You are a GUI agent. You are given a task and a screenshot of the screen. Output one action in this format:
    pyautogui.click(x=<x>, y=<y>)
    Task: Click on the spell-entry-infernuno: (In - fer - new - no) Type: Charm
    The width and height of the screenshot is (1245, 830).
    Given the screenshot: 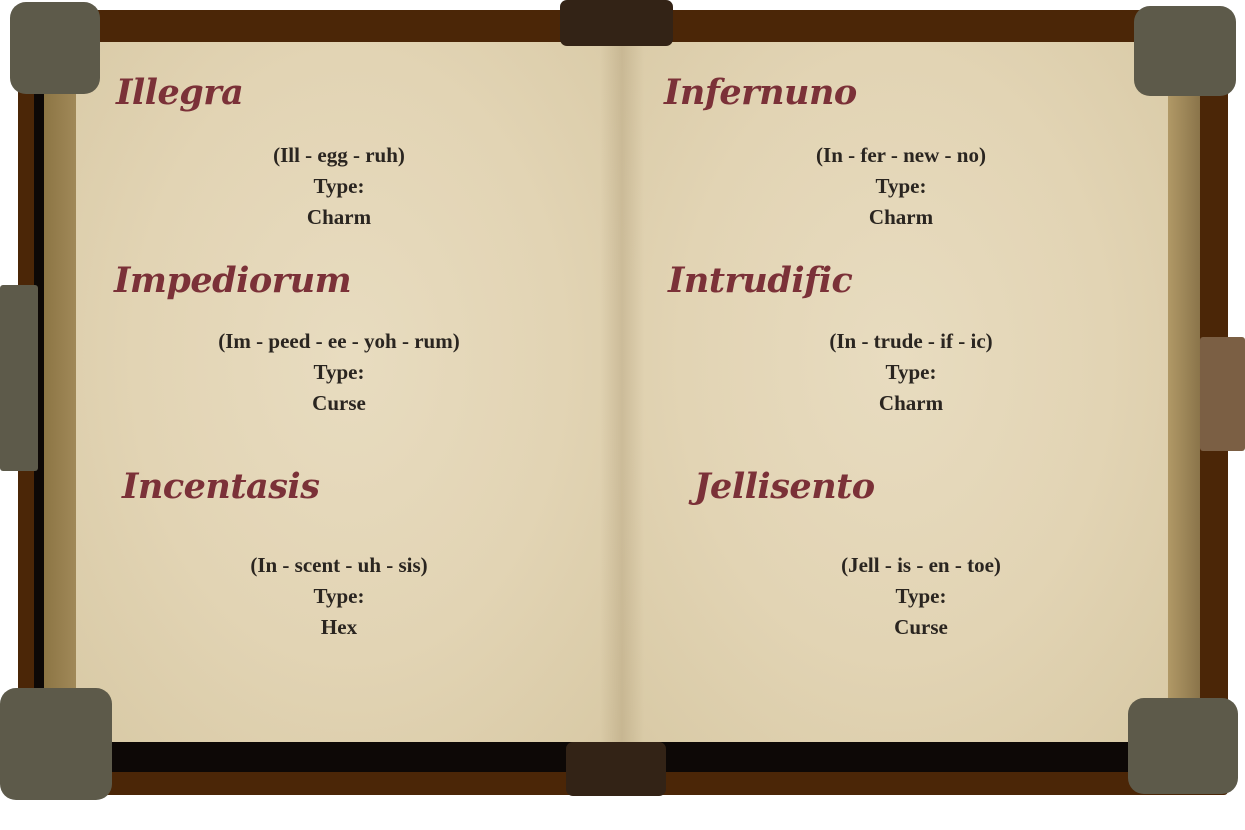 What is the action you would take?
    pyautogui.click(x=901, y=186)
    